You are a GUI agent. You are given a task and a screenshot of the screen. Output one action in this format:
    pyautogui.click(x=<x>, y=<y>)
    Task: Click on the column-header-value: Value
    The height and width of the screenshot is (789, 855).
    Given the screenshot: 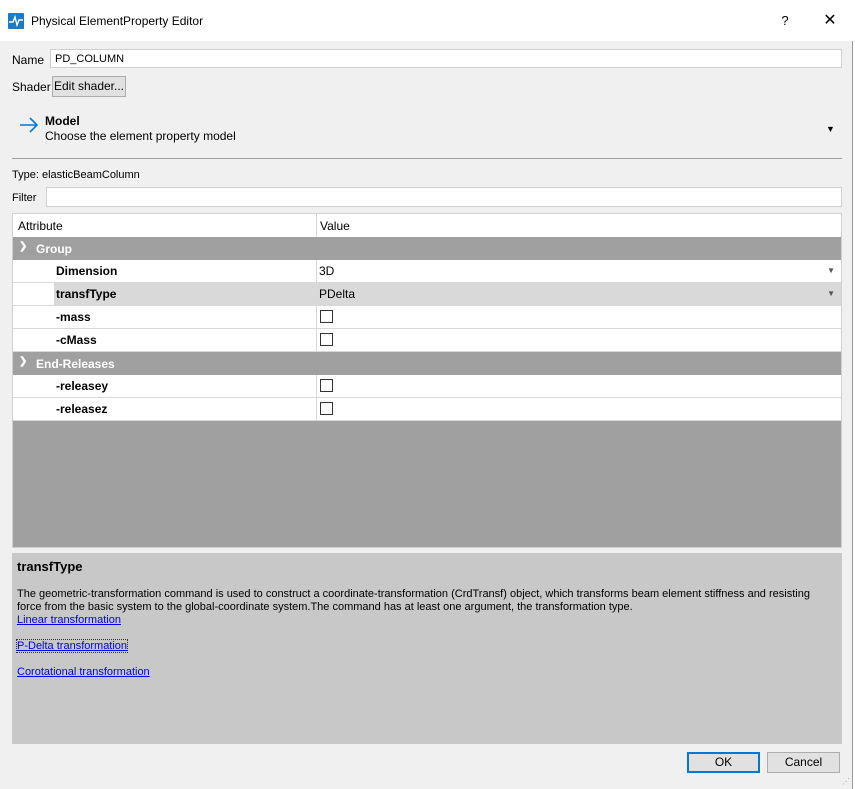 What is the action you would take?
    pyautogui.click(x=335, y=226)
    